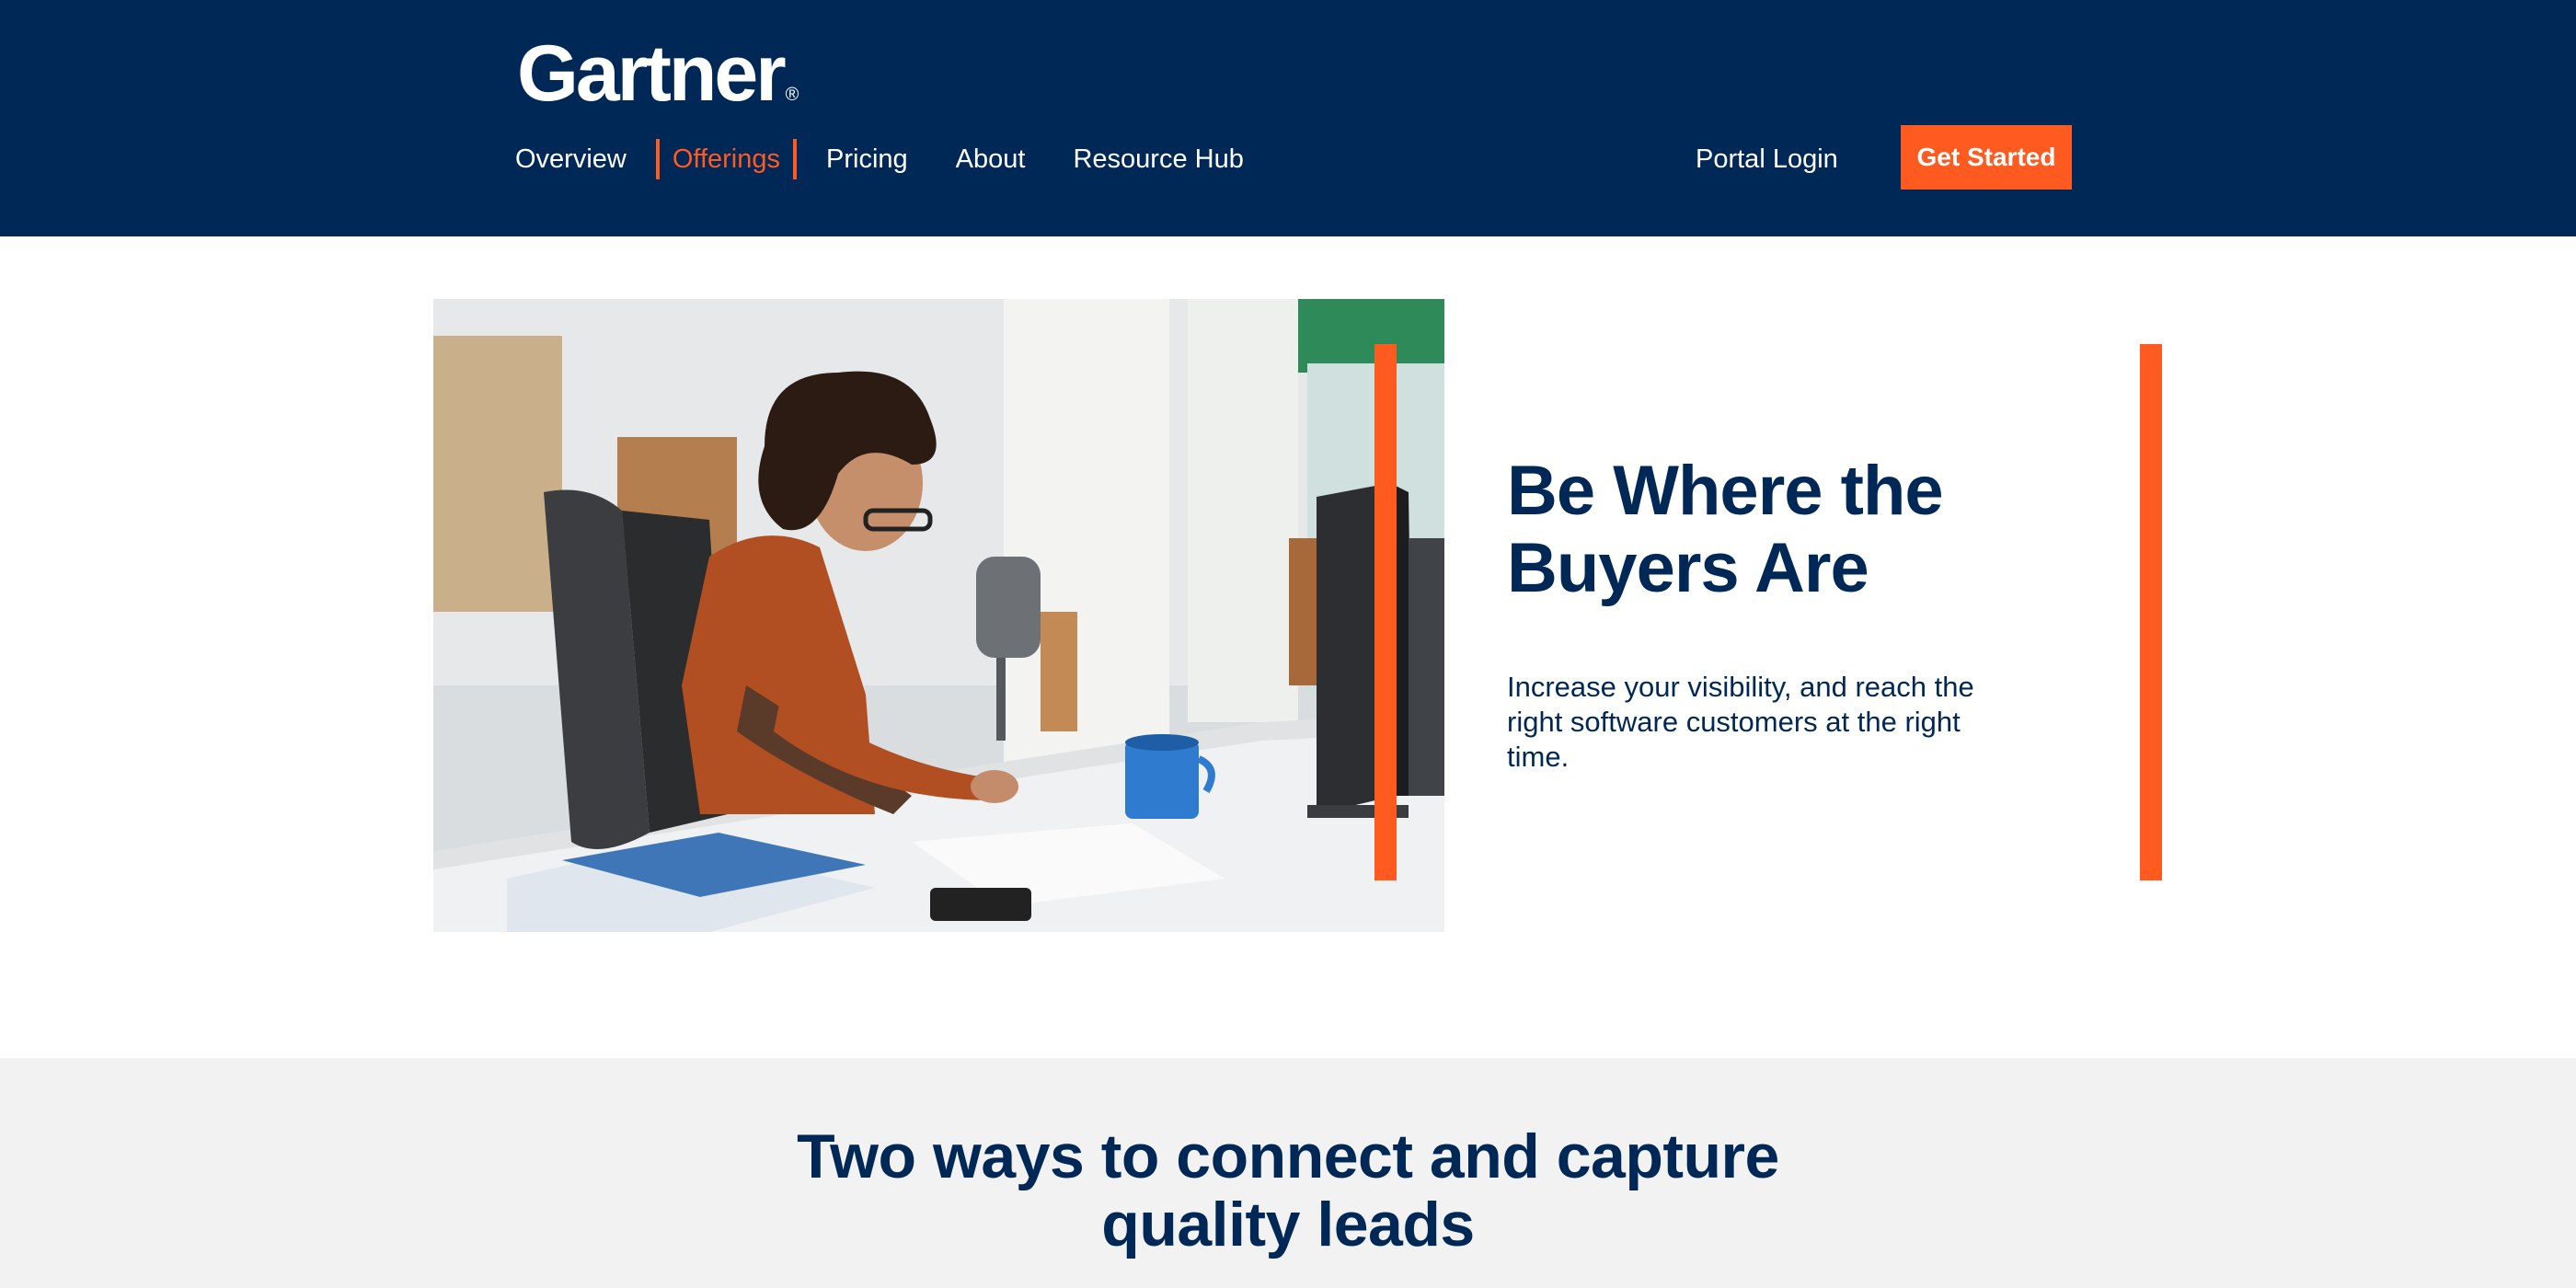 The width and height of the screenshot is (2576, 1288). I want to click on logo-text: Gartner, so click(652, 73).